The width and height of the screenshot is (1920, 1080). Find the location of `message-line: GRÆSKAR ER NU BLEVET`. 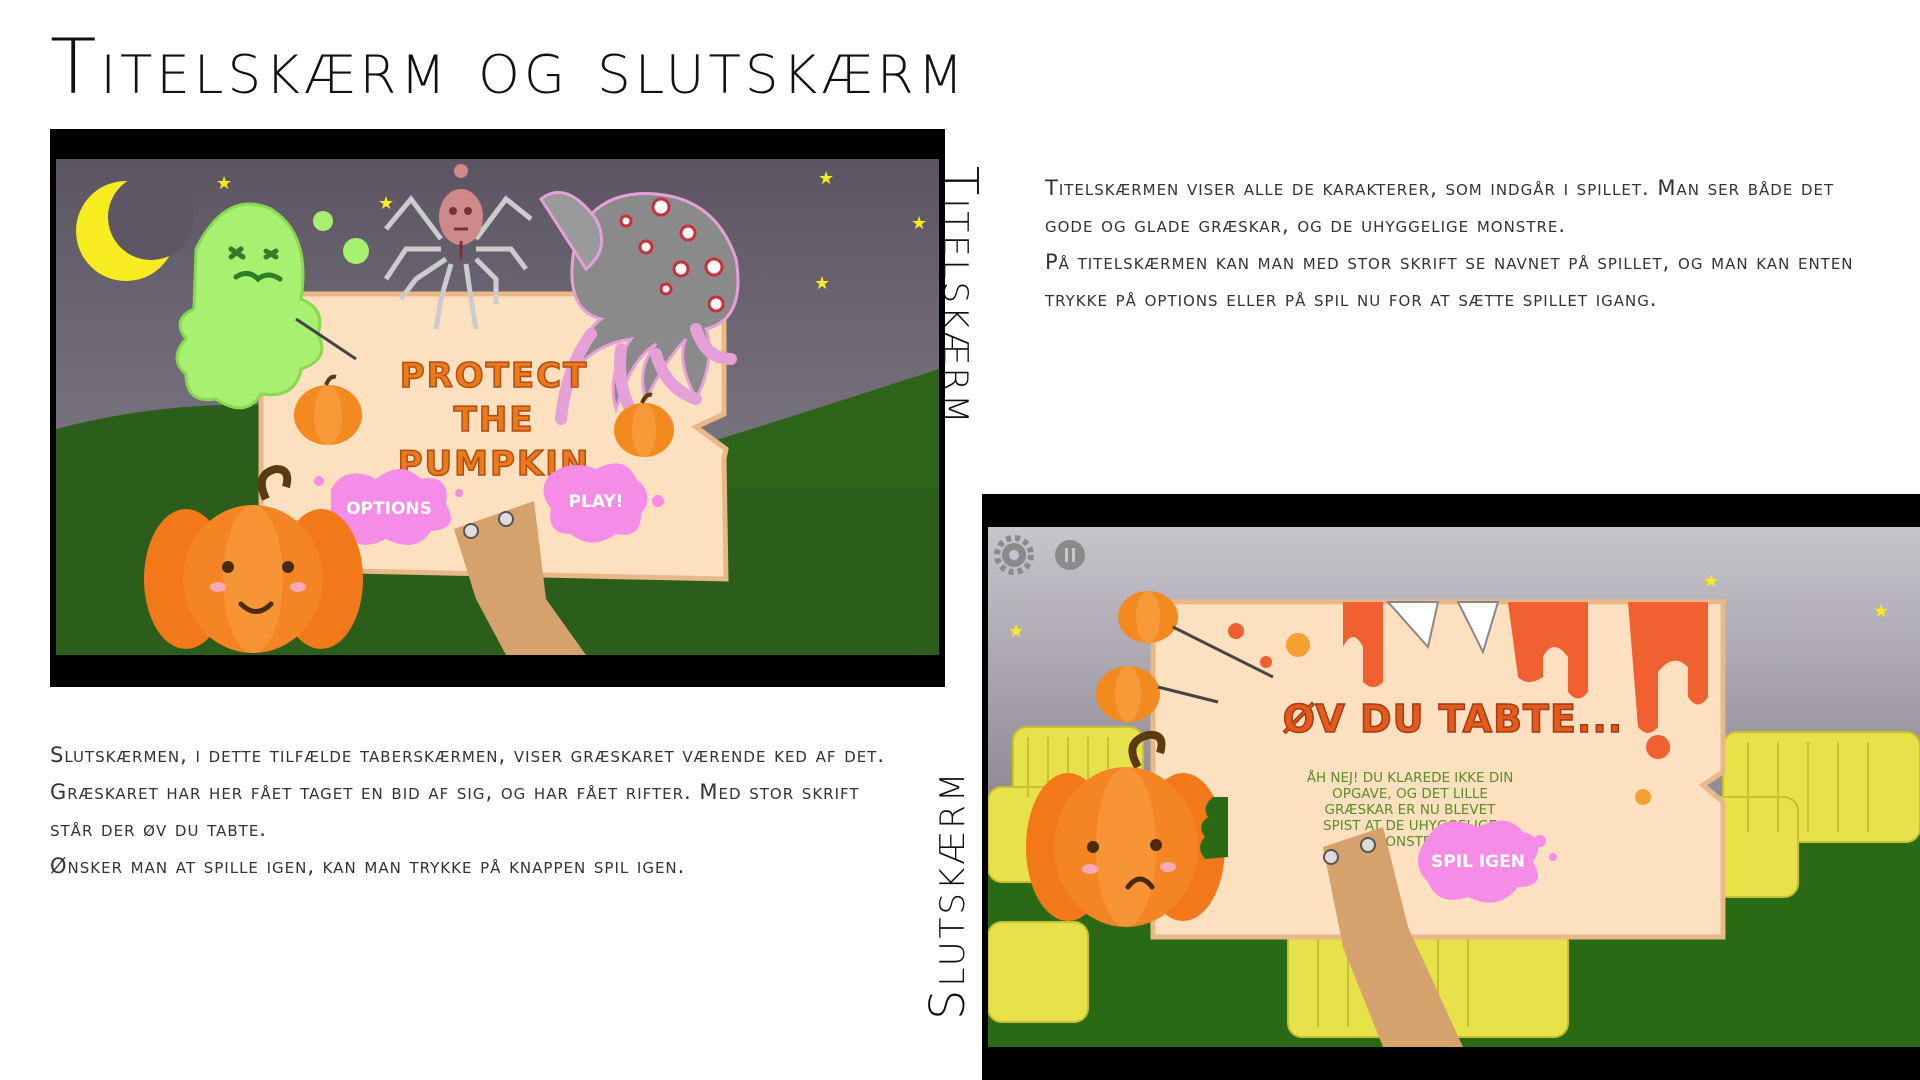

message-line: GRÆSKAR ER NU BLEVET is located at coordinates (1411, 810).